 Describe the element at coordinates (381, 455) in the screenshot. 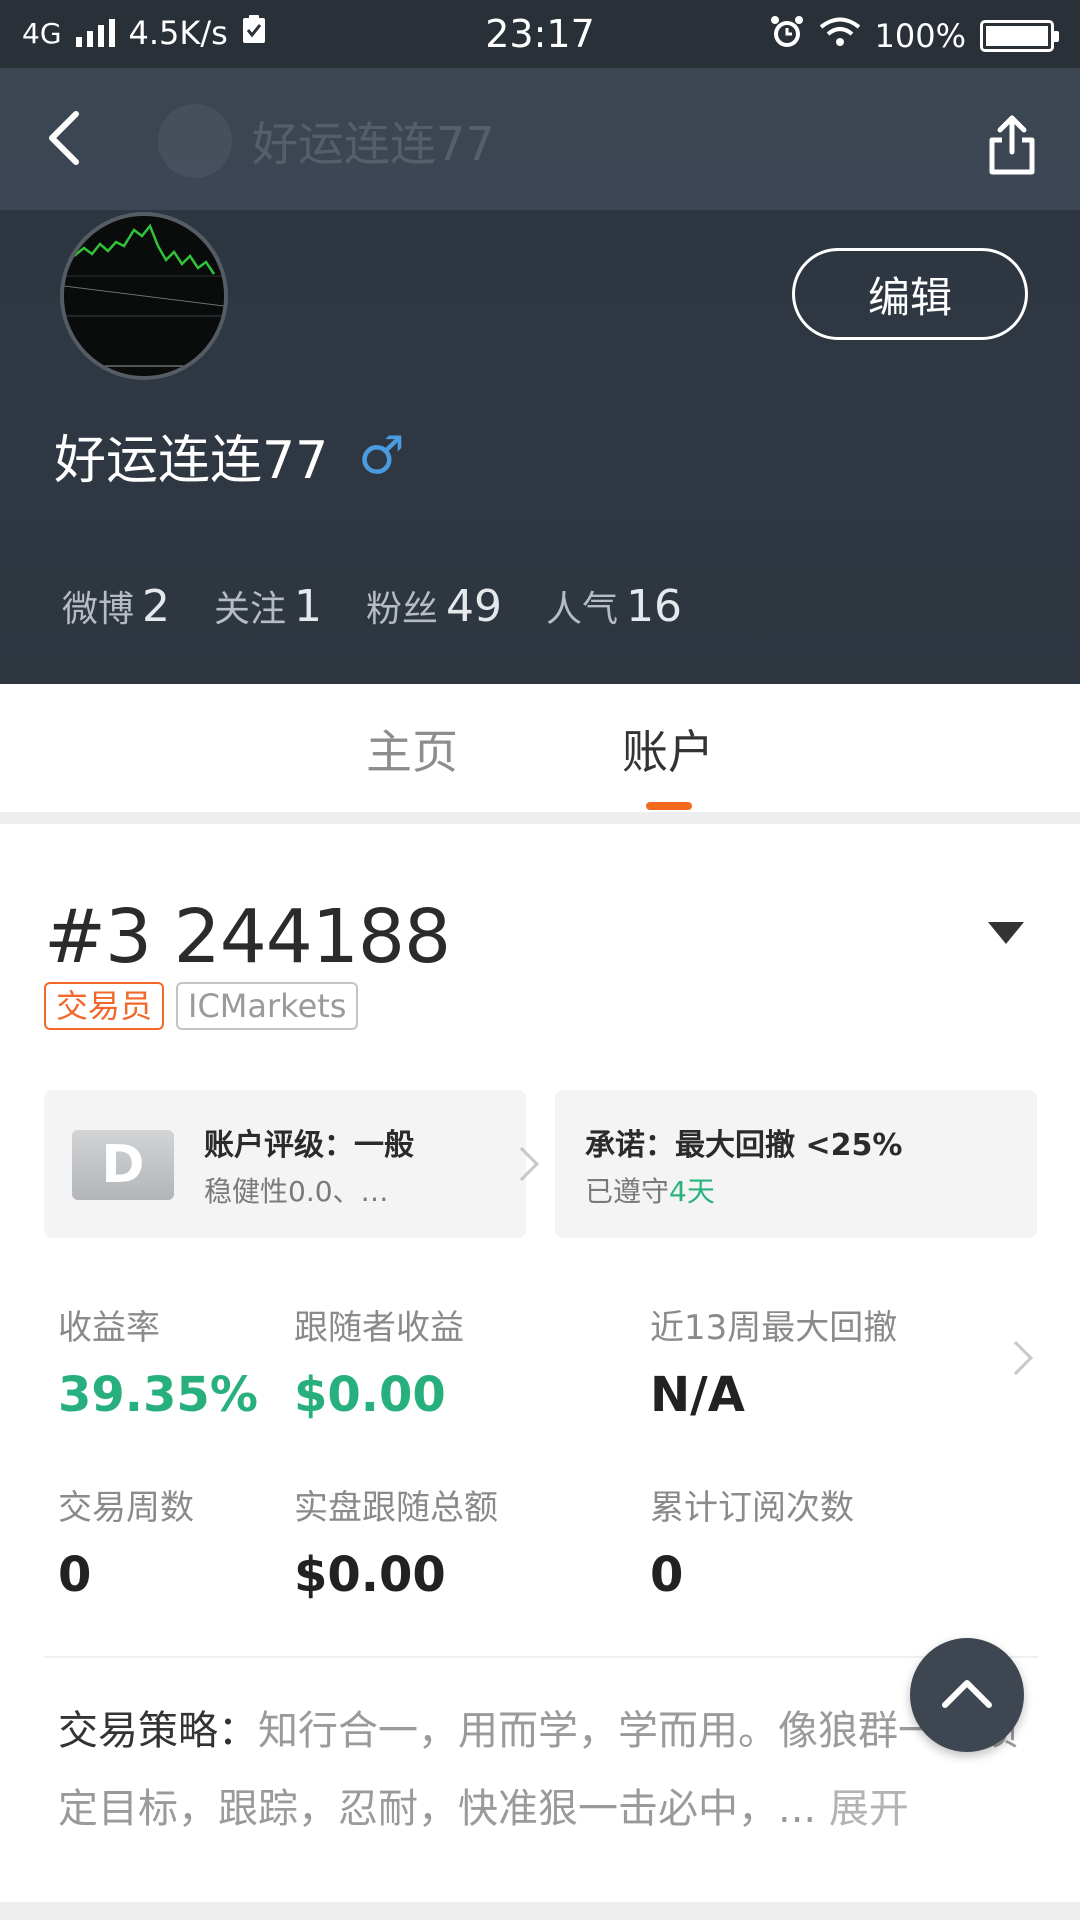

I see `male-gender-icon: ♂` at that location.